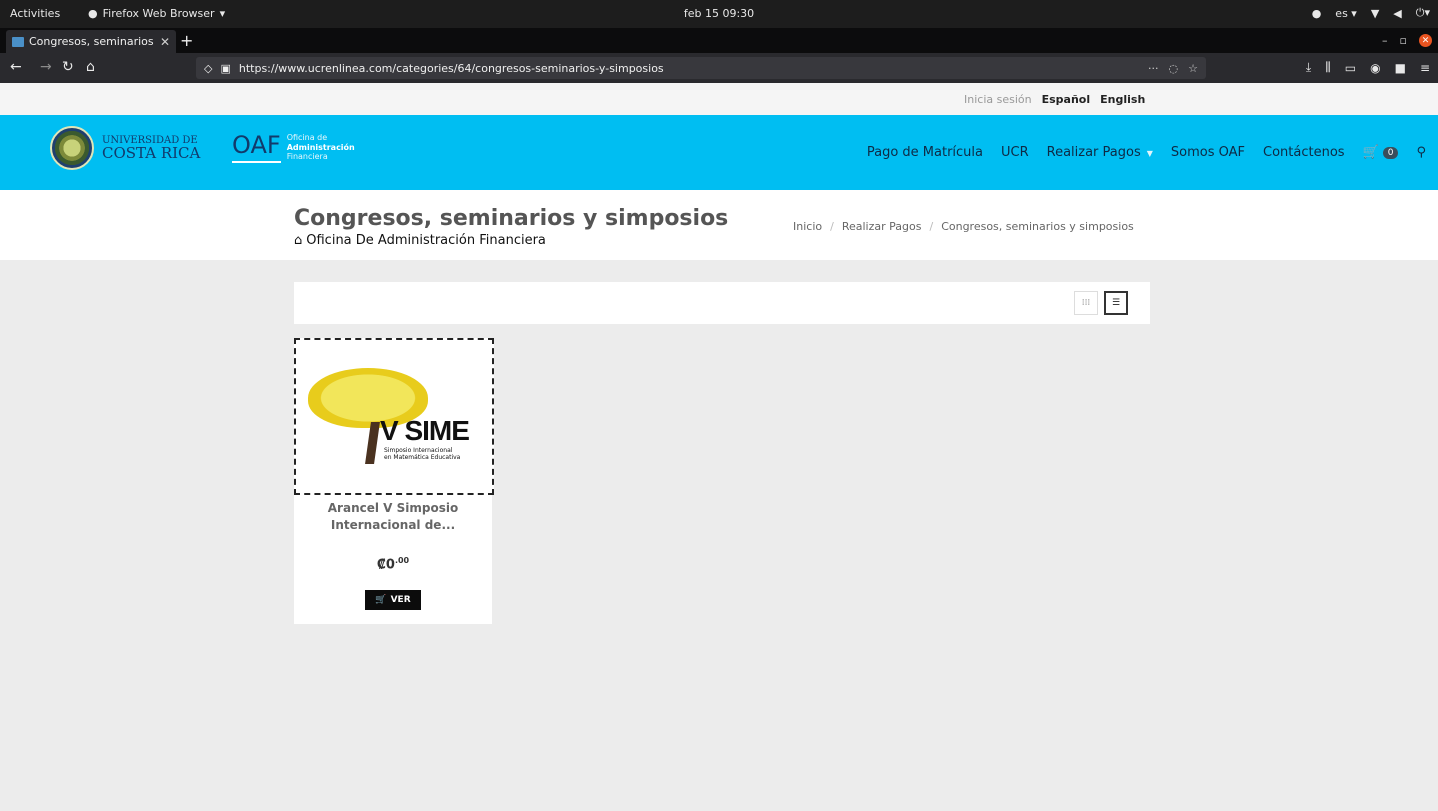  I want to click on toolbar-right: ⤓ ⫼ ▭ ◉ ■ ≡, so click(1368, 67).